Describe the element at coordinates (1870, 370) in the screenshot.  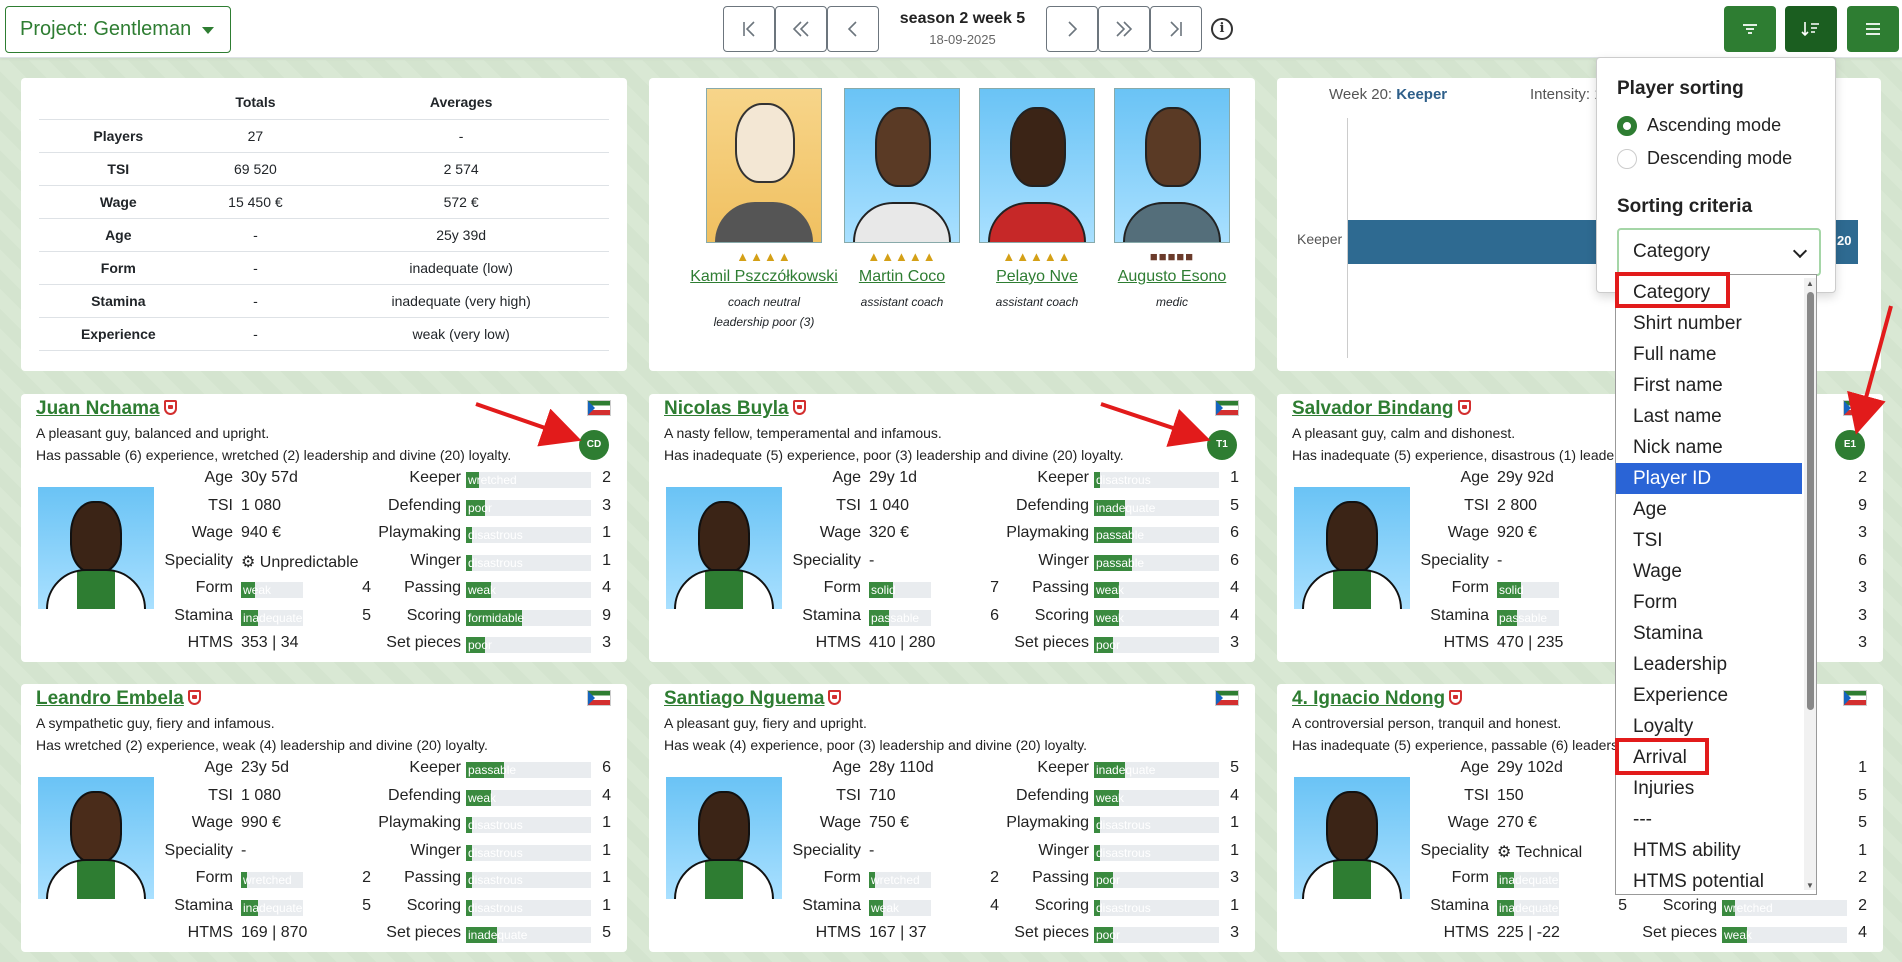
I see `arrow-to-e1-badge` at that location.